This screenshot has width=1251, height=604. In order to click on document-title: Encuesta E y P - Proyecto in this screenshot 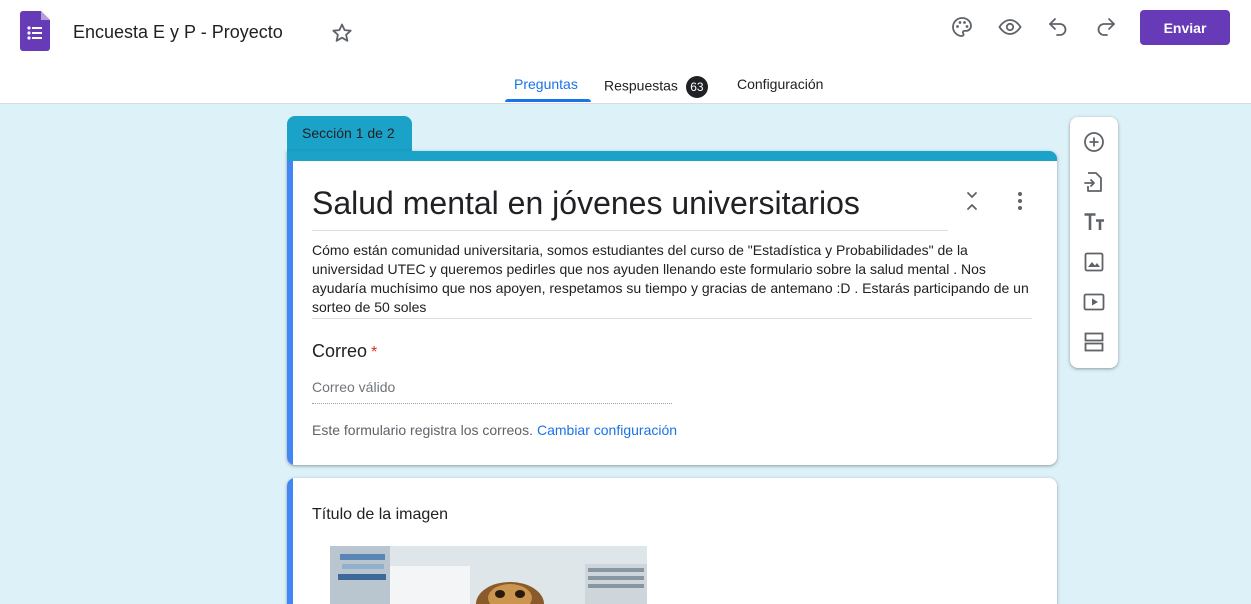, I will do `click(178, 32)`.